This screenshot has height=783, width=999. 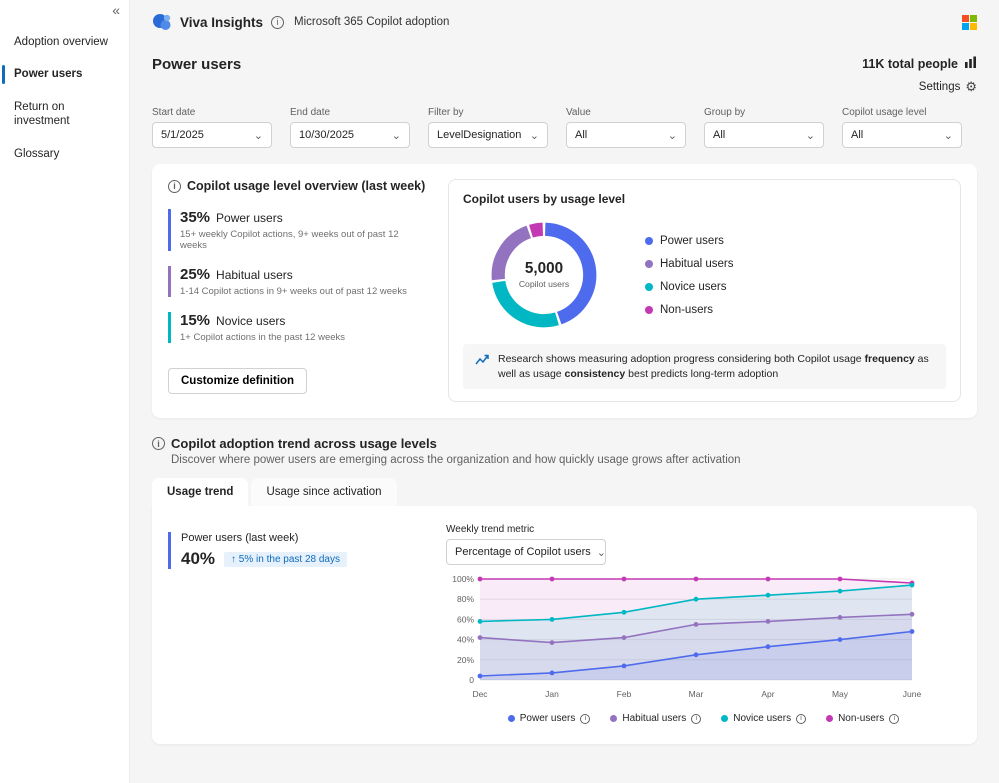 I want to click on sidebar-item-power-users: Power users, so click(x=64, y=74).